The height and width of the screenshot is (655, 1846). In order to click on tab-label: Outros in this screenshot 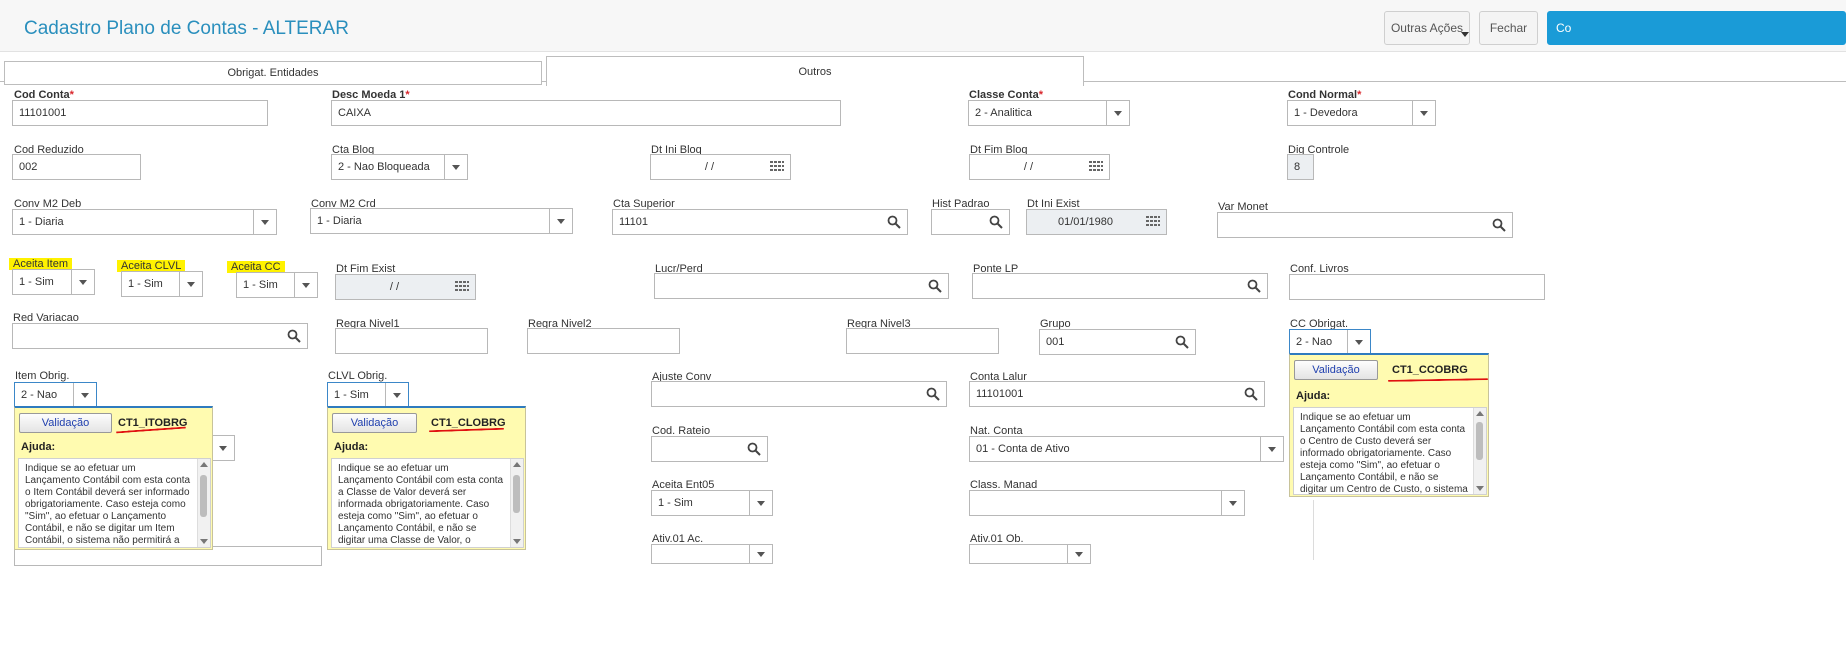, I will do `click(815, 71)`.